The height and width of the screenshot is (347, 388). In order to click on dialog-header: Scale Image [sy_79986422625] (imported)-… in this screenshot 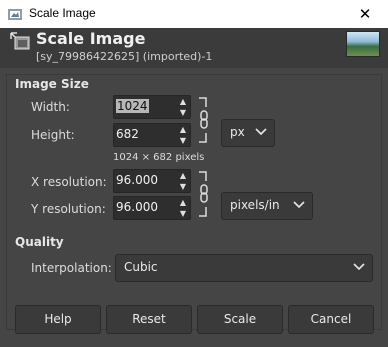, I will do `click(194, 48)`.